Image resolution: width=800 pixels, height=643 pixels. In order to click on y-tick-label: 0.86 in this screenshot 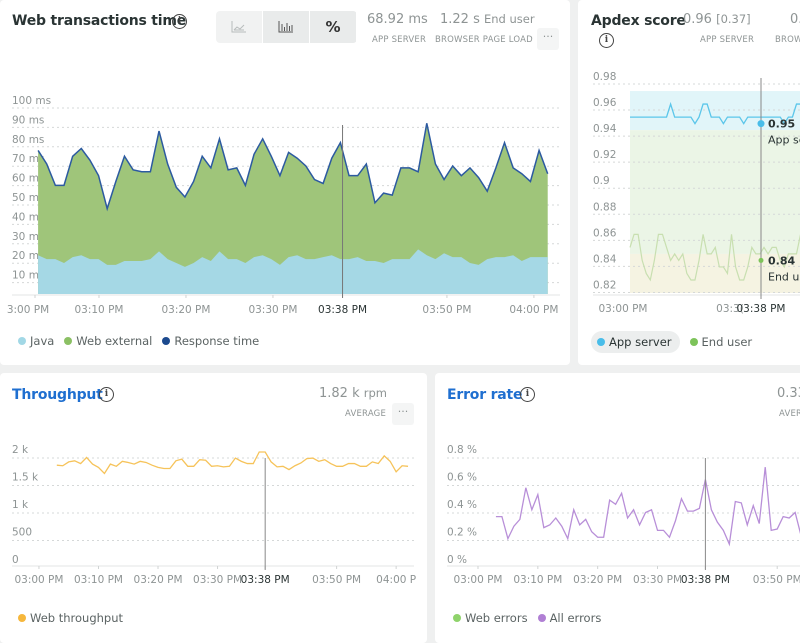, I will do `click(605, 233)`.